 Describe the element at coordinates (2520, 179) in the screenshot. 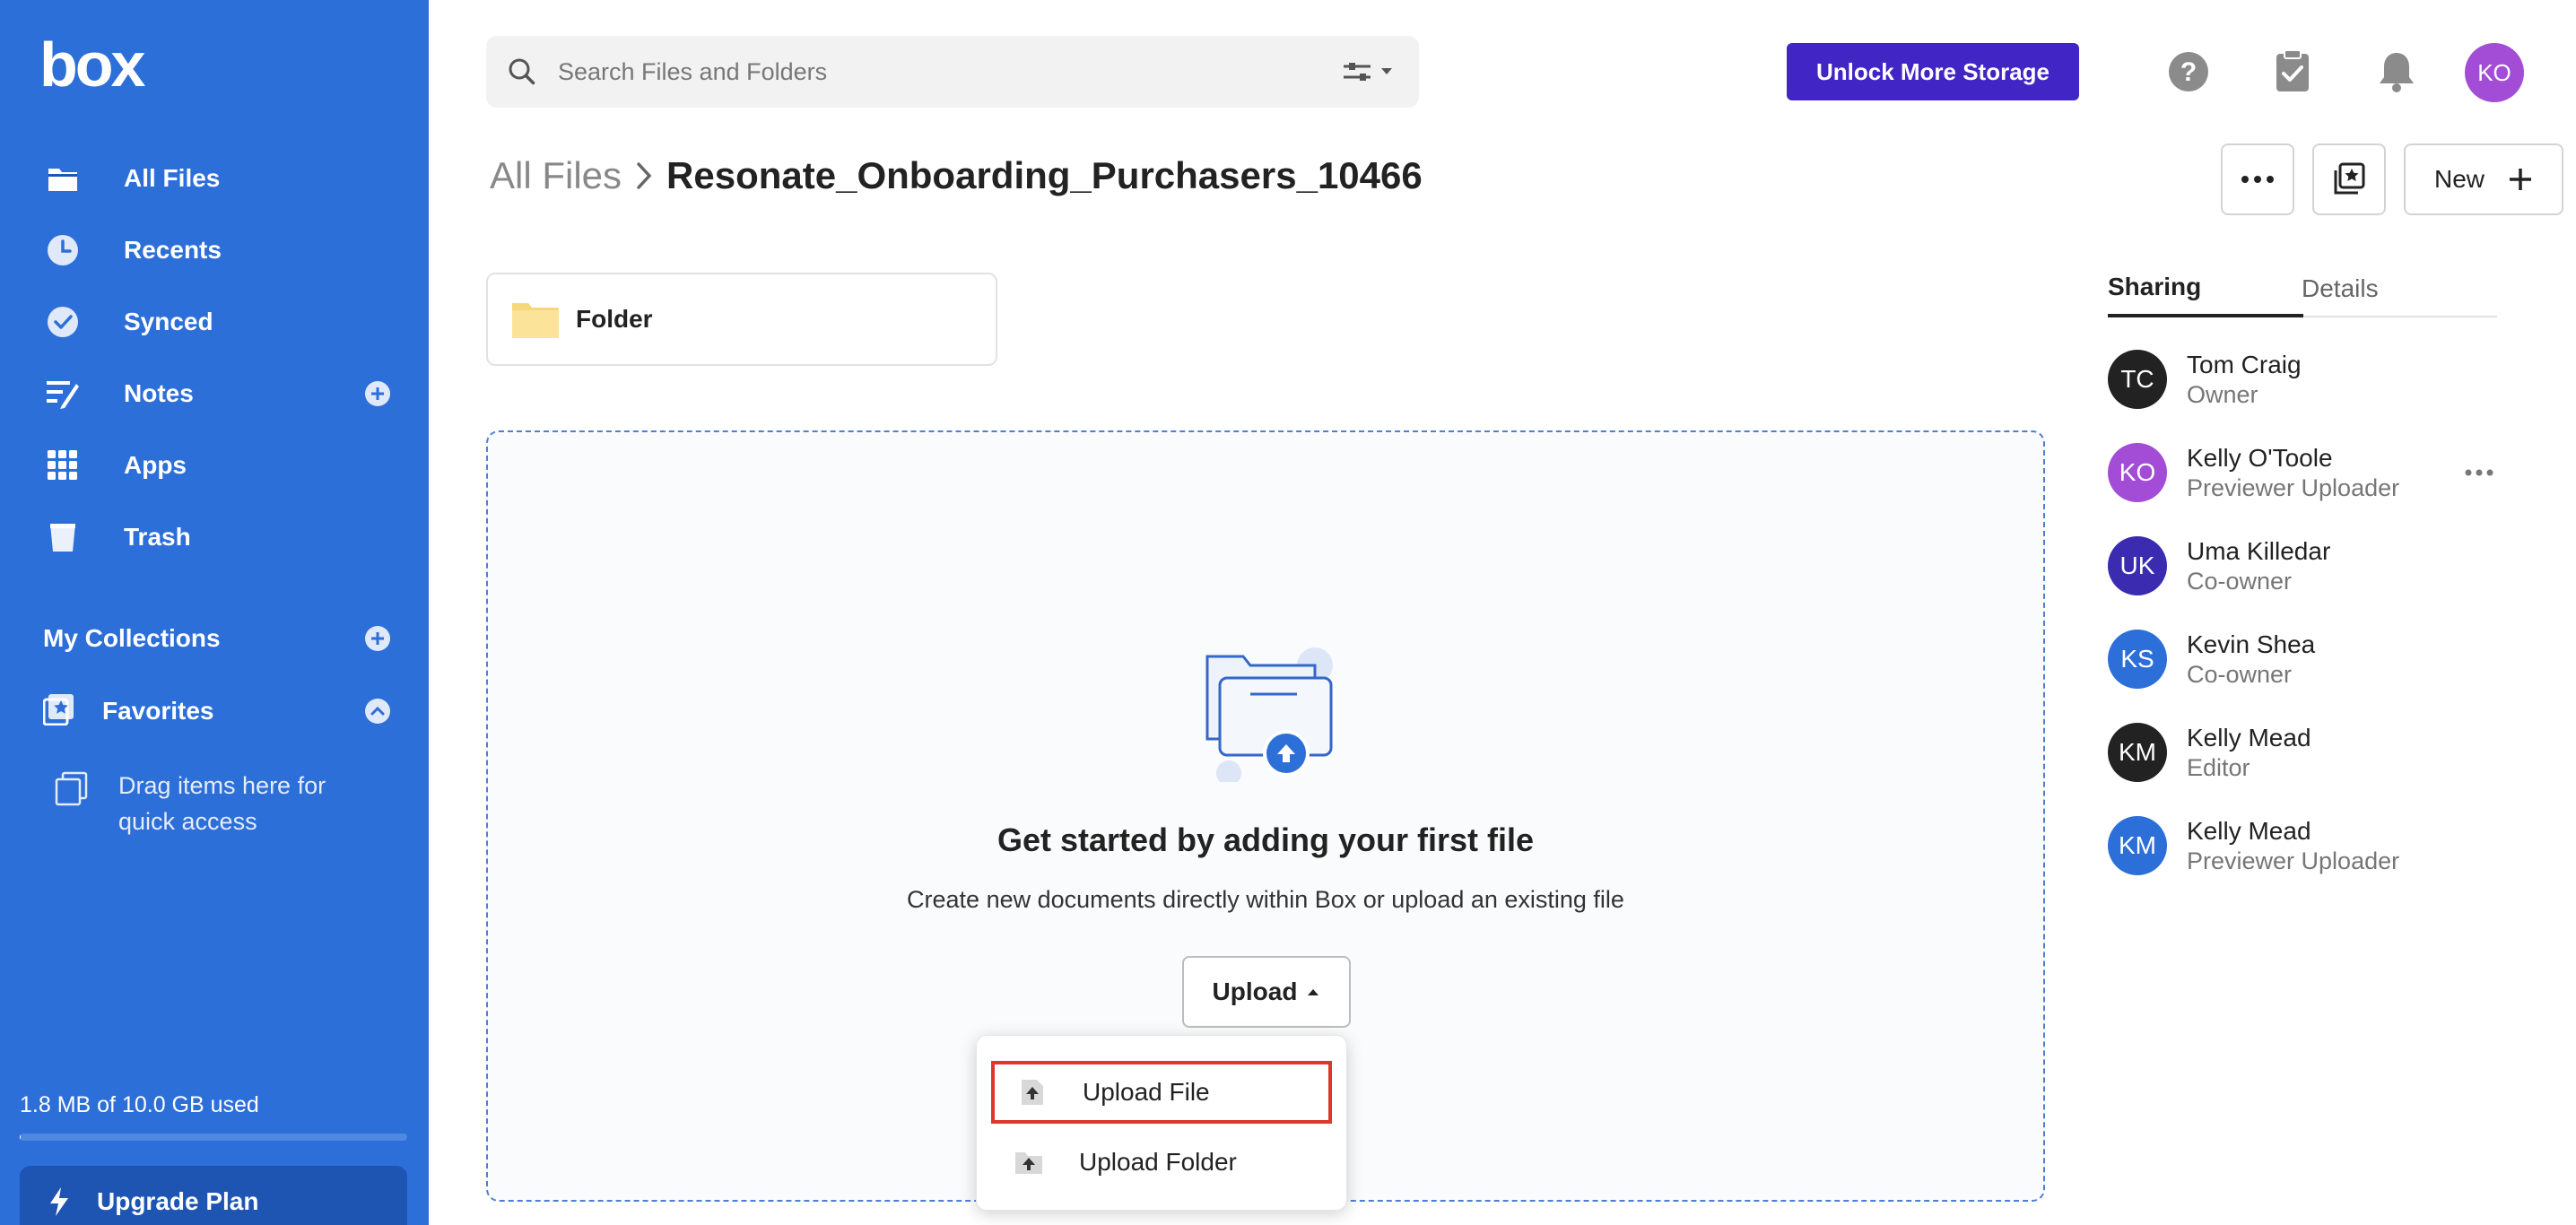

I see `plus-icon` at that location.